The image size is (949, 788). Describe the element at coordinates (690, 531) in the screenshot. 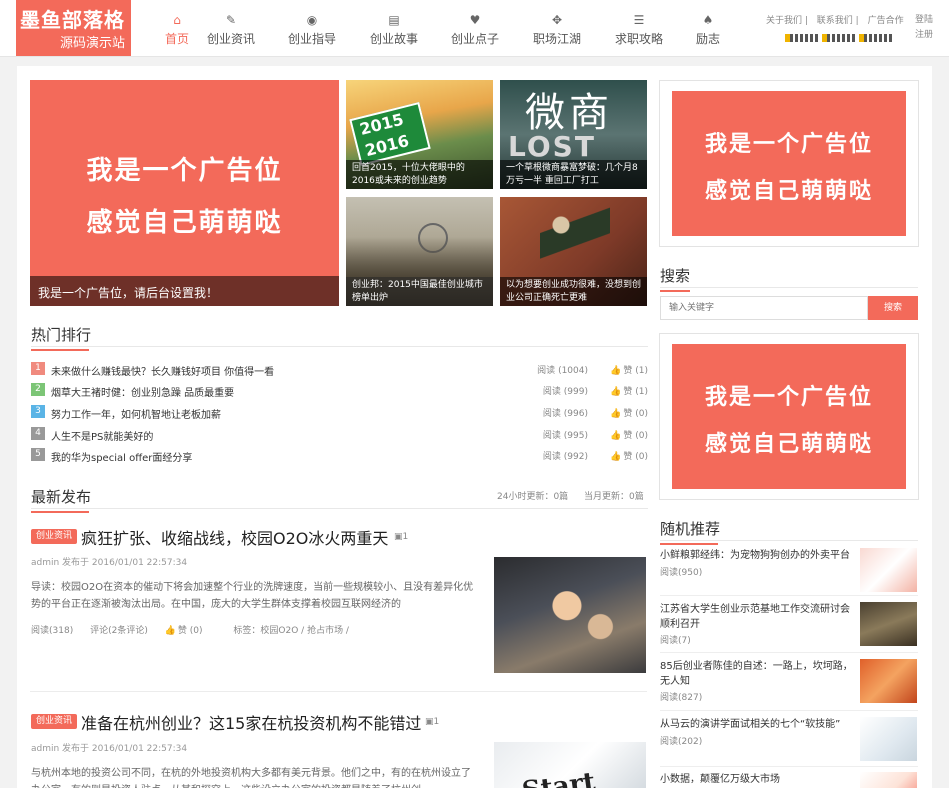

I see `random-section-title: 随机推荐` at that location.